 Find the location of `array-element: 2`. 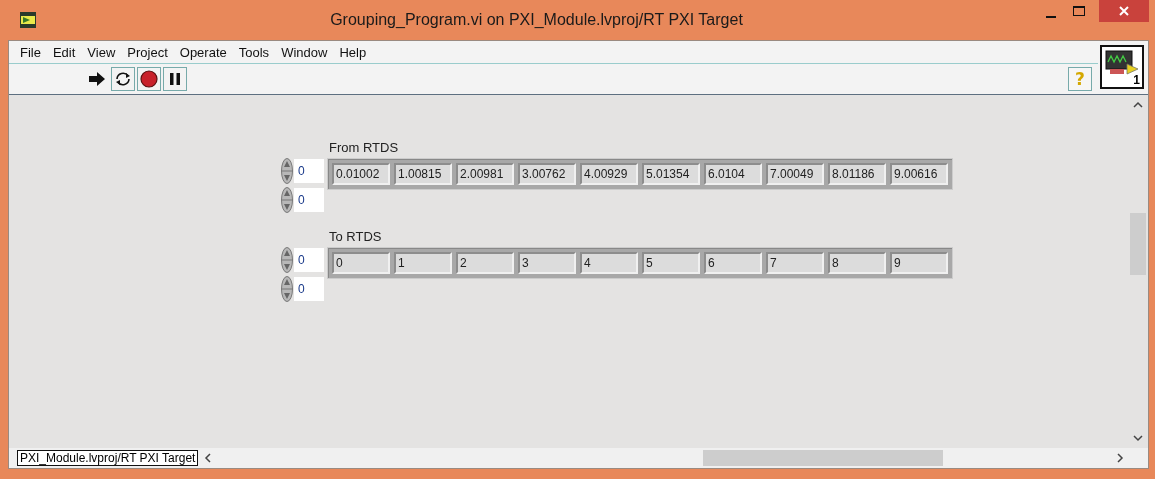

array-element: 2 is located at coordinates (485, 263).